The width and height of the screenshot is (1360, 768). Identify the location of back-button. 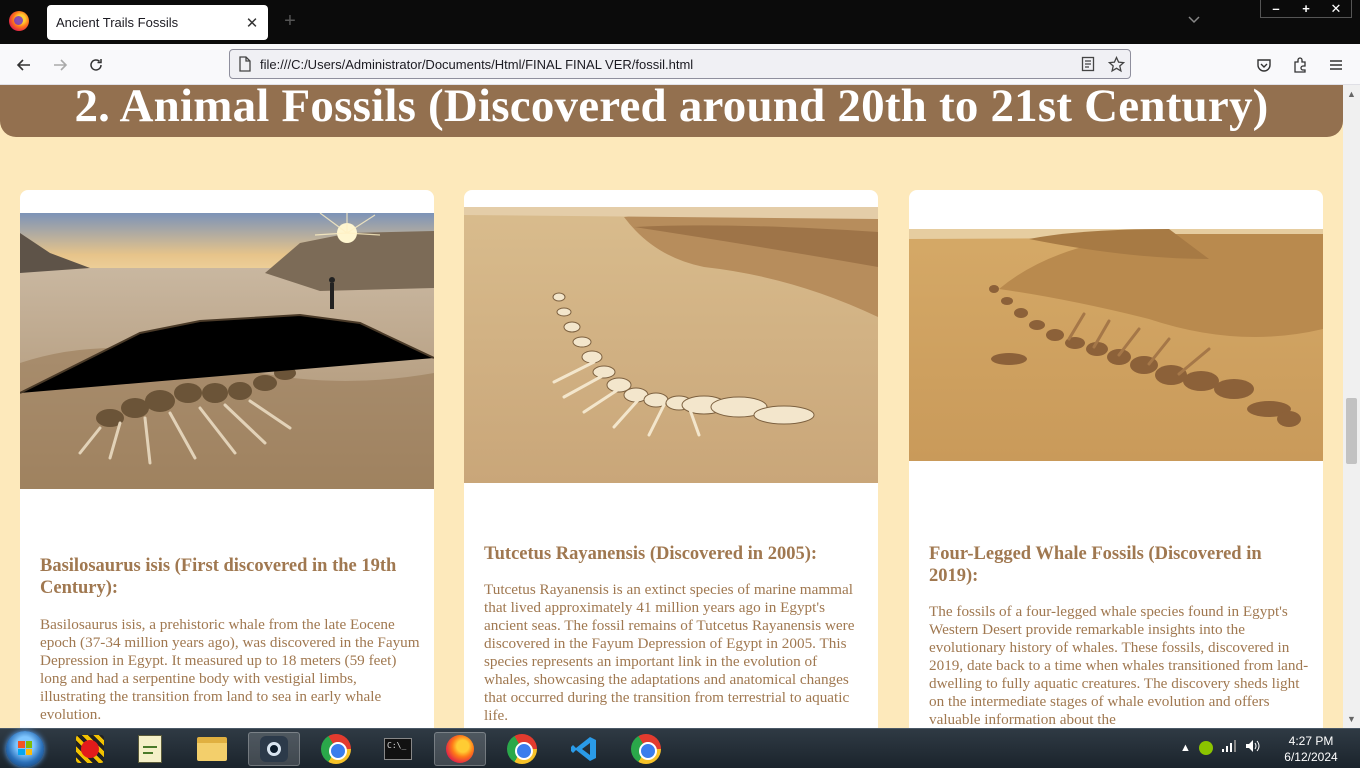
(24, 65).